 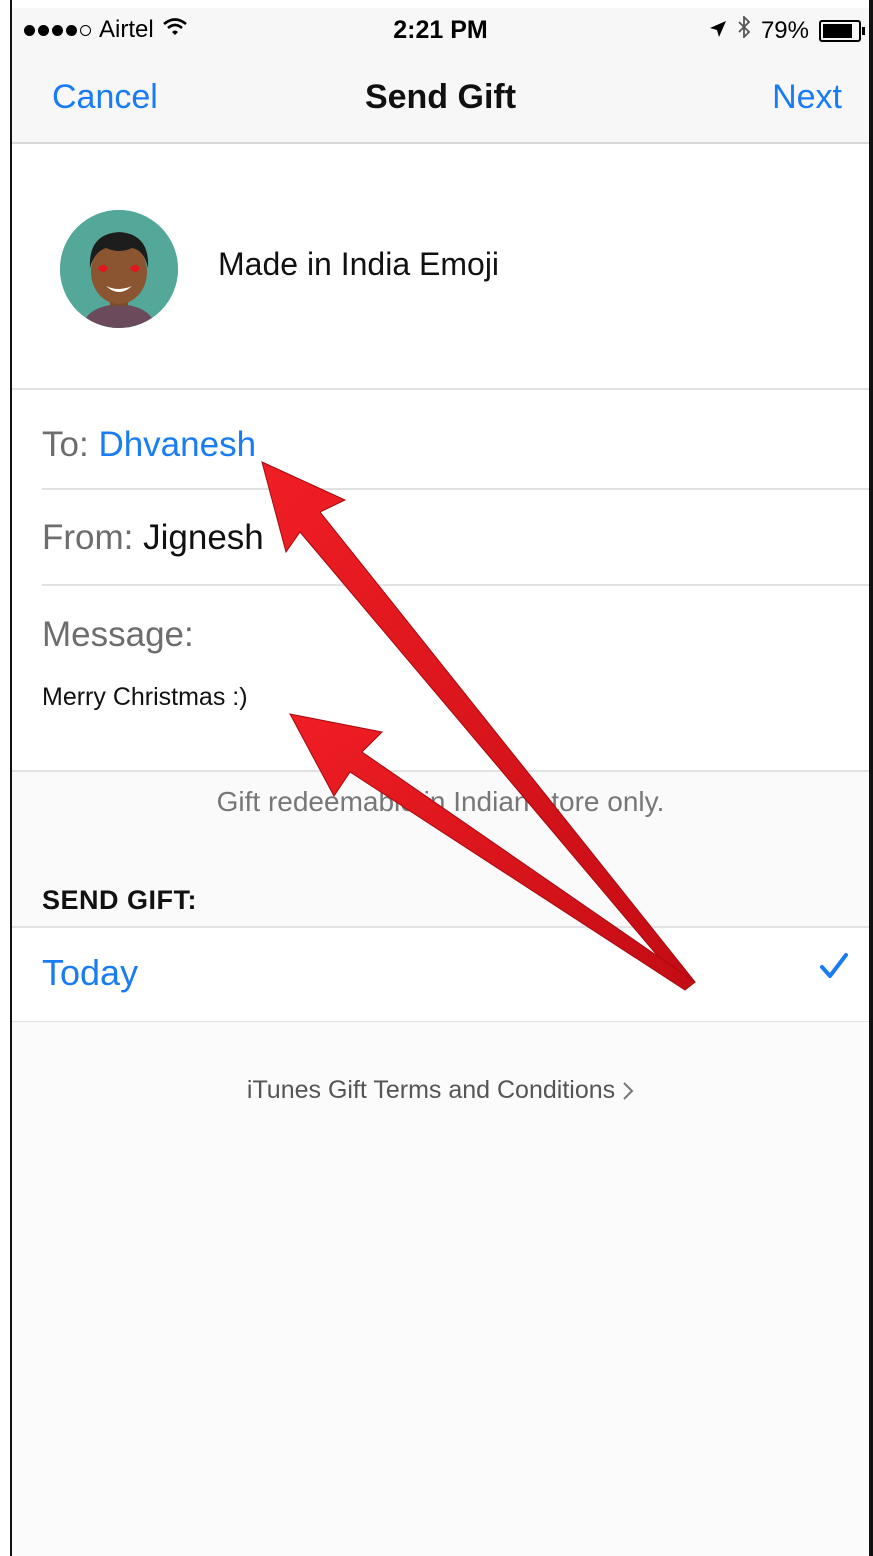 What do you see at coordinates (431, 1090) in the screenshot?
I see `terms-link-label: iTunes Gift Terms and Conditions` at bounding box center [431, 1090].